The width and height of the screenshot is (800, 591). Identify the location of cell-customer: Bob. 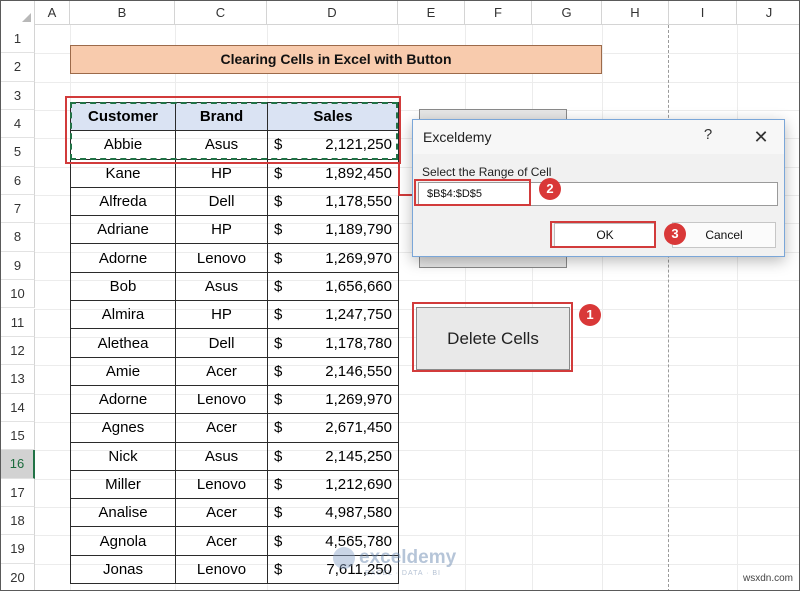
(123, 286).